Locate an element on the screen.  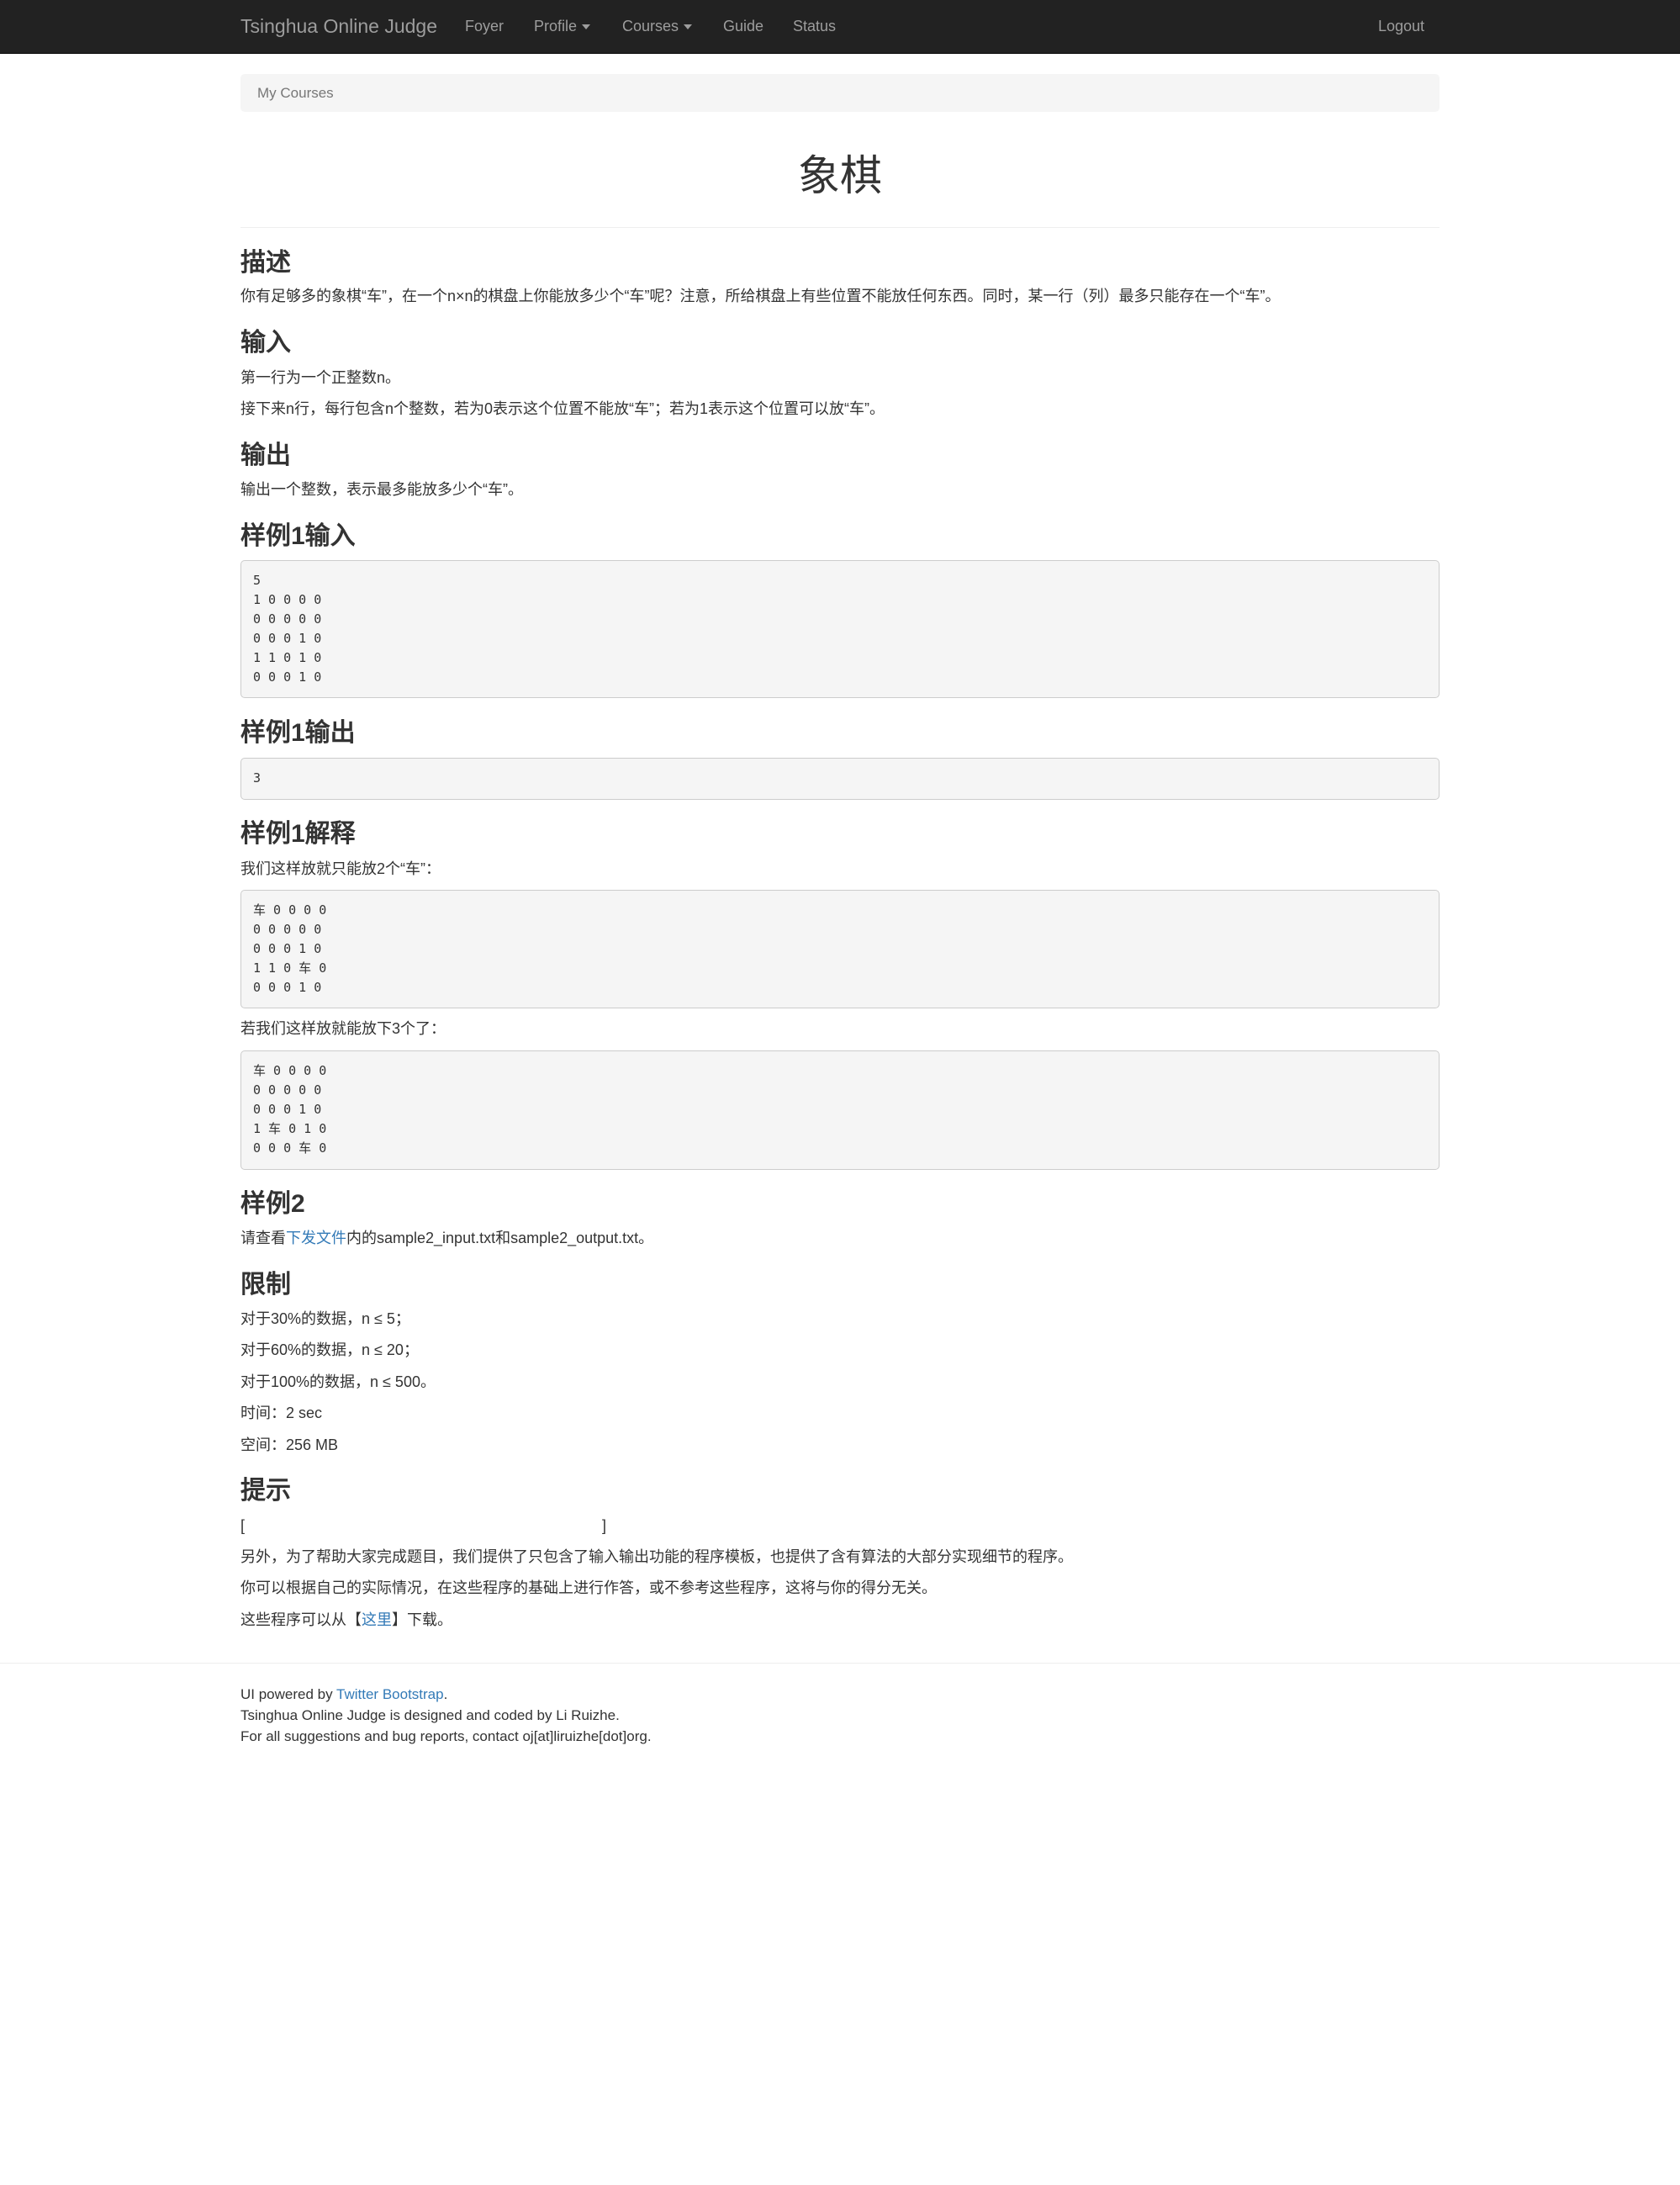
nav-status: Status is located at coordinates (814, 26).